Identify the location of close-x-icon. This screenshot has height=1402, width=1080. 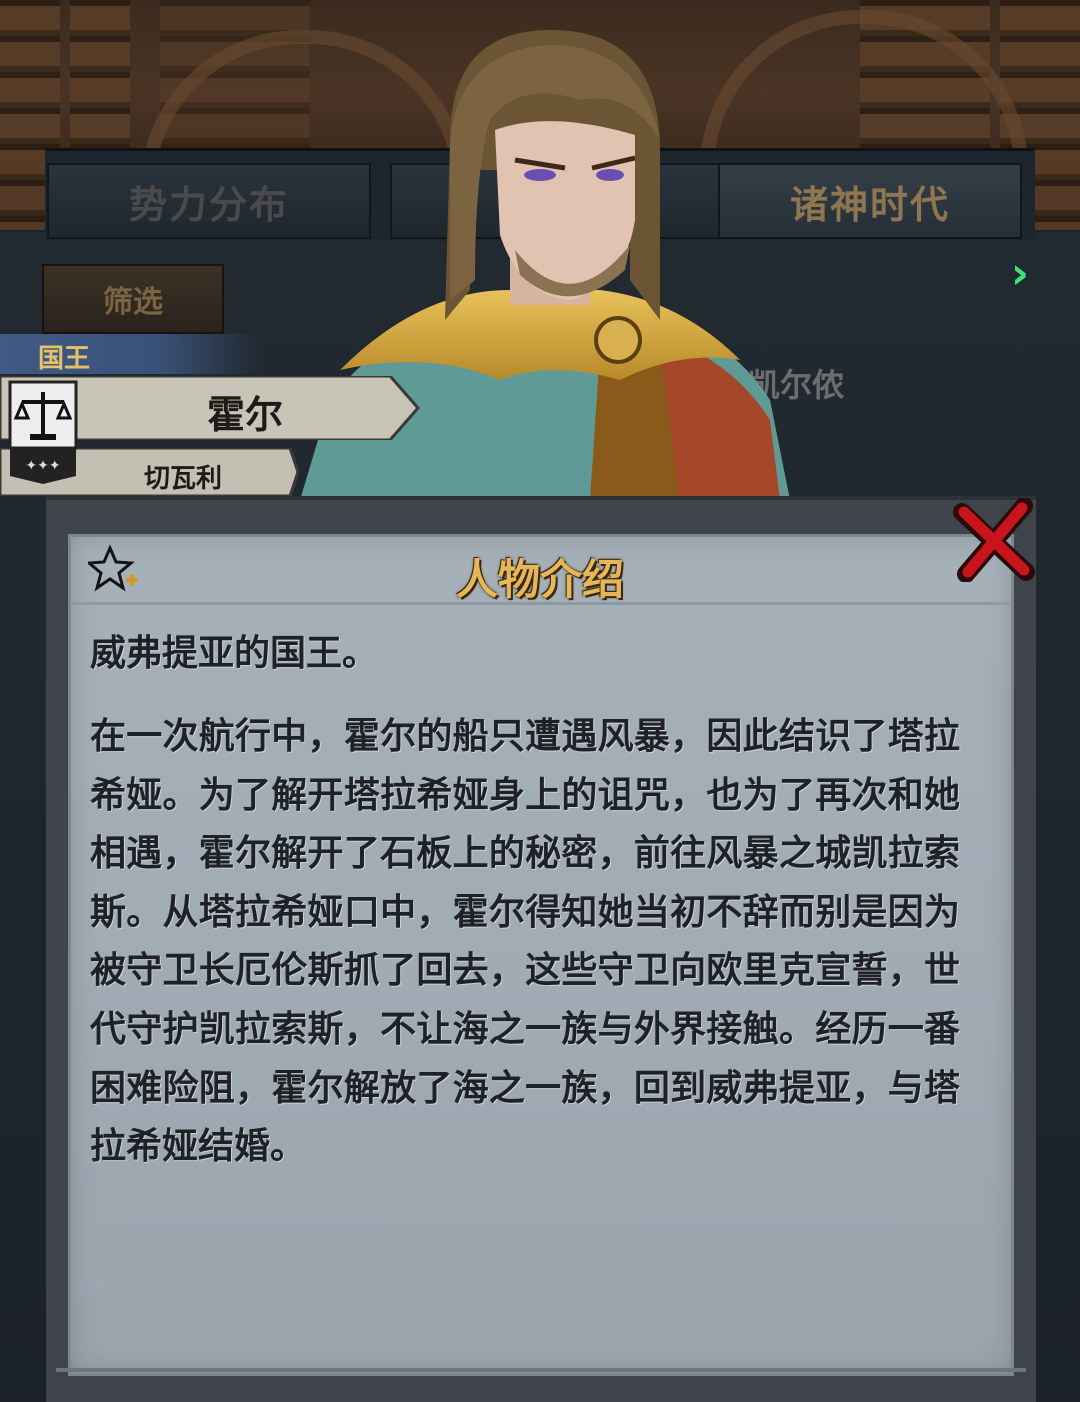
(994, 540).